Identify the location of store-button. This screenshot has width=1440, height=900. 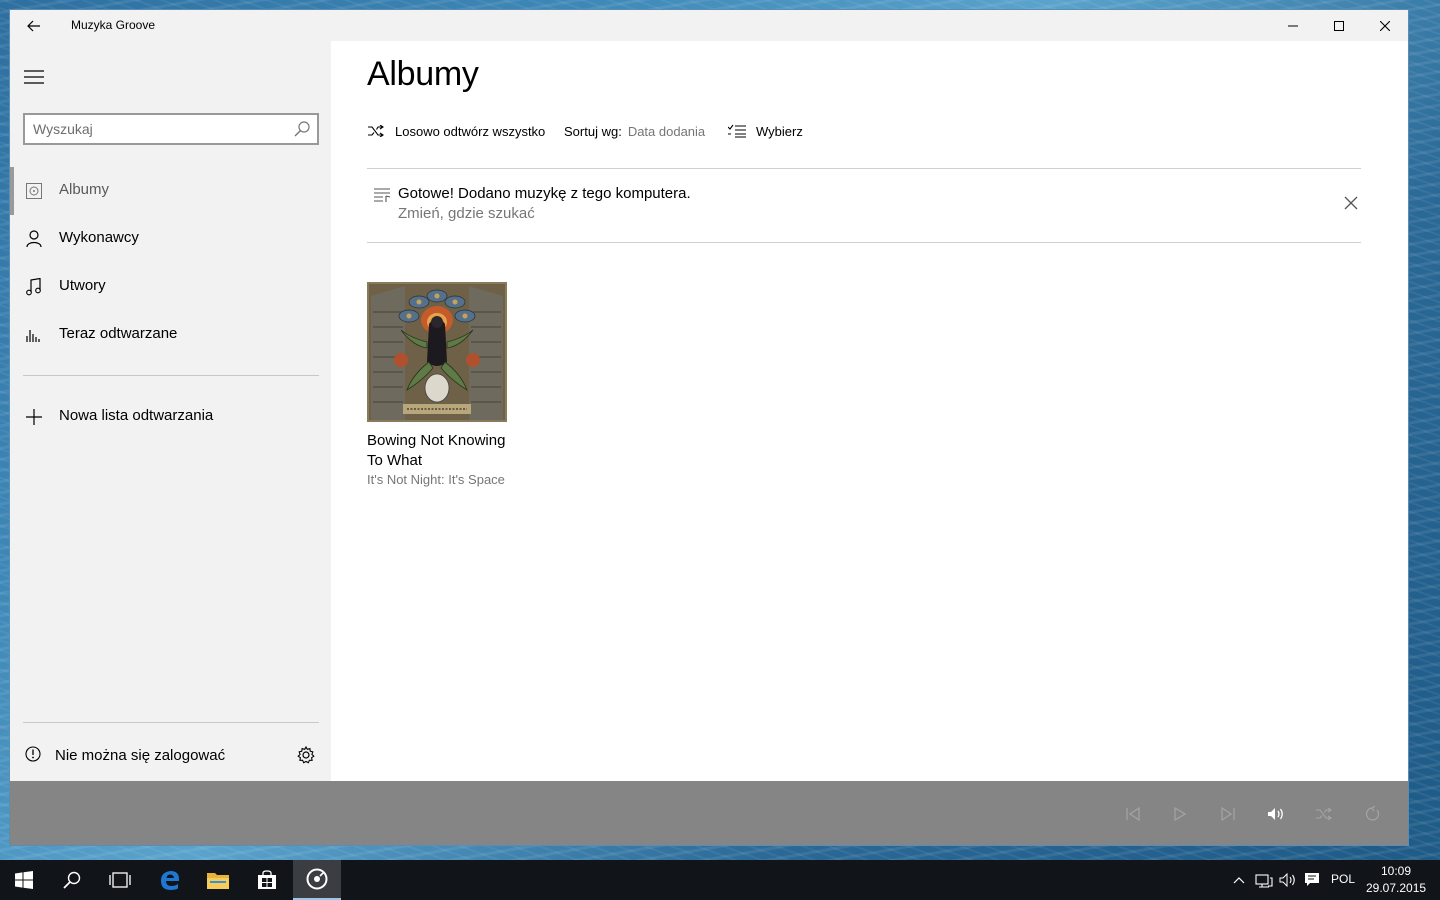
(267, 880).